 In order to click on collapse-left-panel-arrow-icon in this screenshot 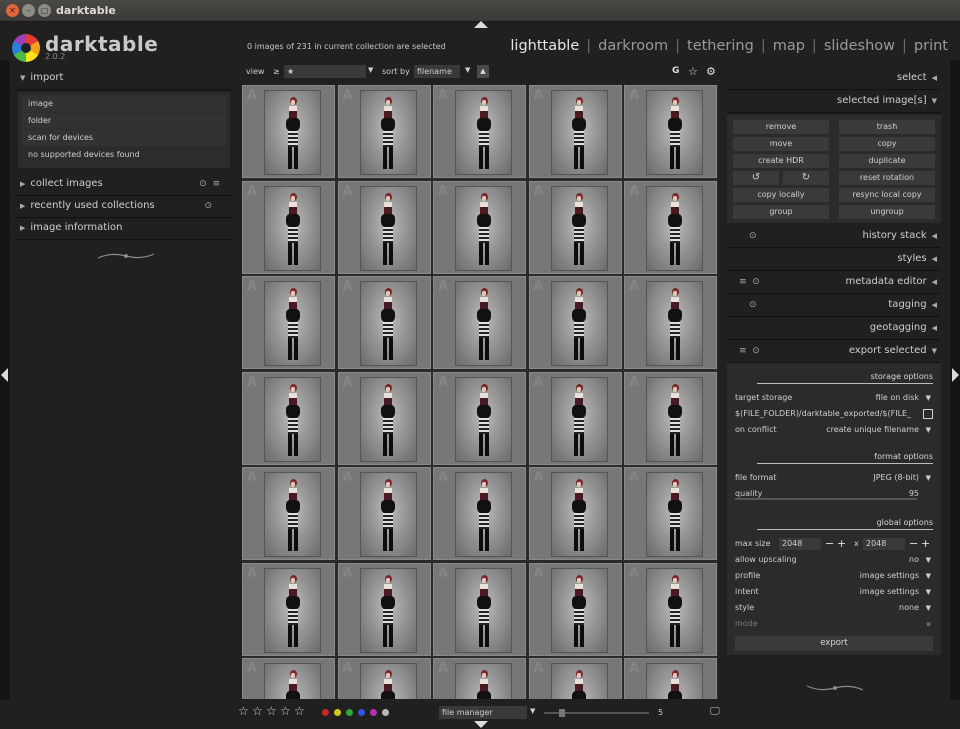, I will do `click(4, 375)`.